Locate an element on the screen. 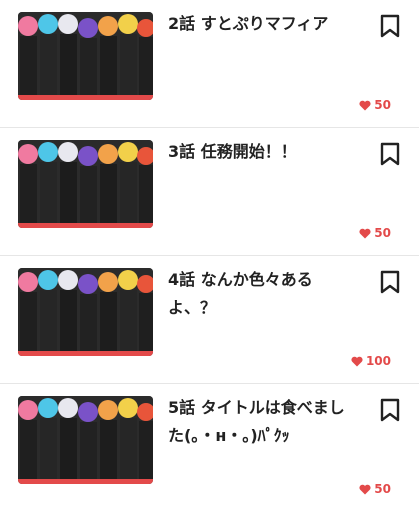 This screenshot has width=419, height=512. episode-title: 4話 なんか色々あるよ、？ is located at coordinates (258, 294).